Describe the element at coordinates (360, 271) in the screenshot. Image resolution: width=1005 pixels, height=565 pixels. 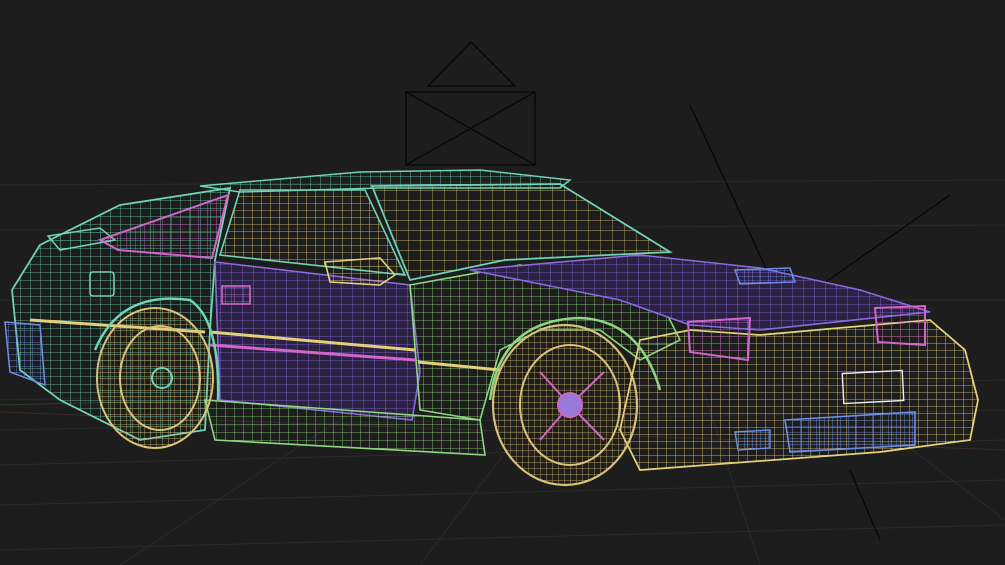
I see `side-mirror` at that location.